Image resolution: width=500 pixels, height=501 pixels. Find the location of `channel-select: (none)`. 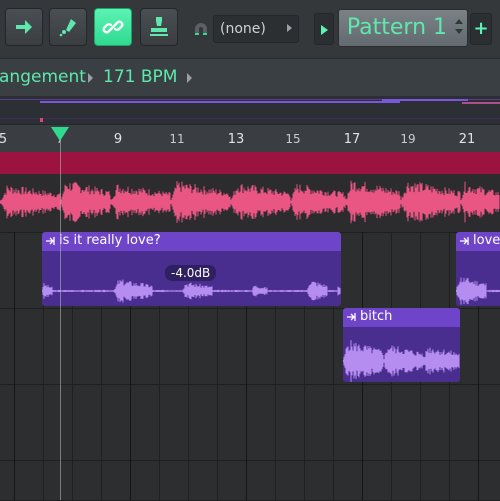

channel-select: (none) is located at coordinates (256, 29).